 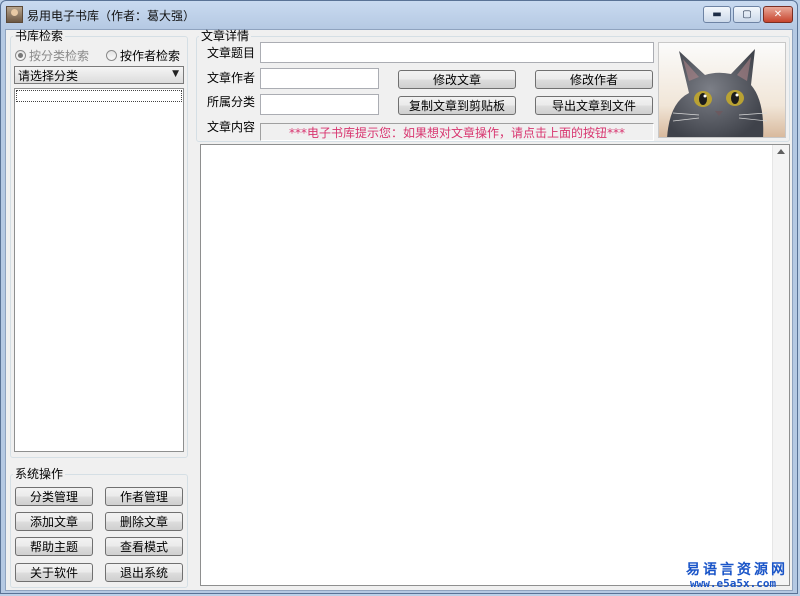 I want to click on cat-photo, so click(x=722, y=90).